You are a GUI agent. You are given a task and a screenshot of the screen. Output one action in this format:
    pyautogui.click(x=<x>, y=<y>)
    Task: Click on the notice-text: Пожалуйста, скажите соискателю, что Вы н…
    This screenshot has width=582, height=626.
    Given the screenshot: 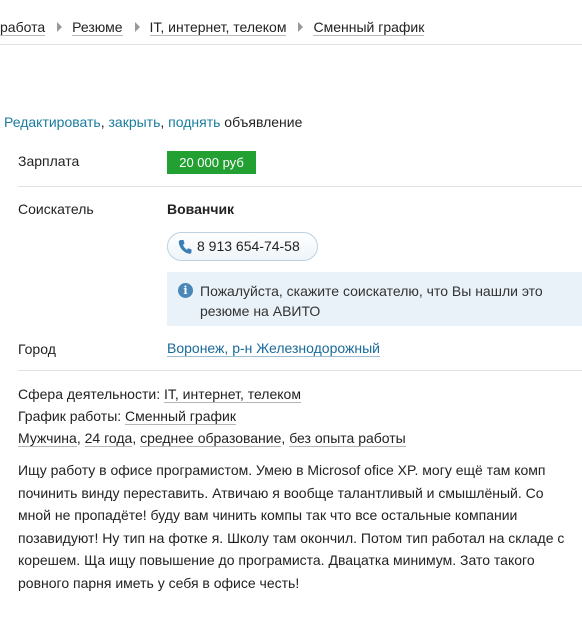 What is the action you would take?
    pyautogui.click(x=371, y=301)
    